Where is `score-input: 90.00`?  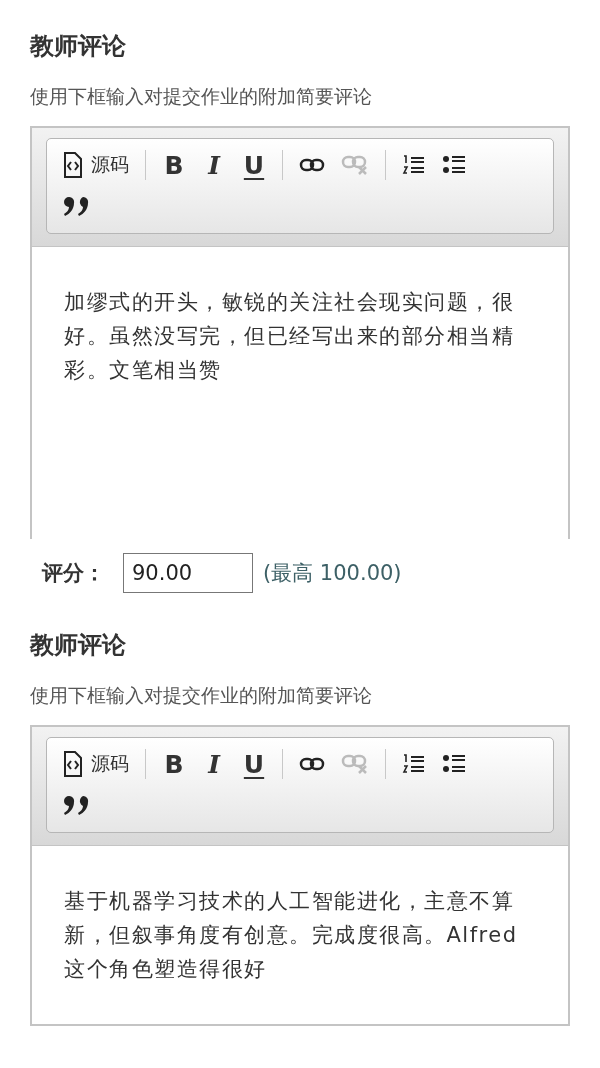 score-input: 90.00 is located at coordinates (188, 573).